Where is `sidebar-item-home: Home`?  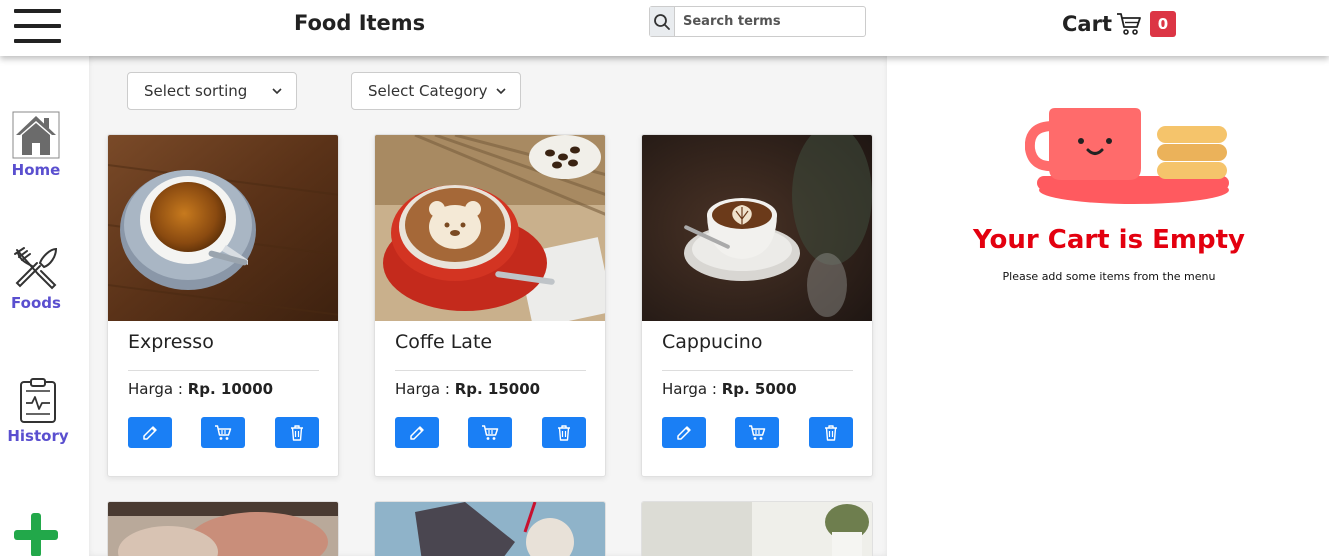
sidebar-item-home: Home is located at coordinates (36, 145).